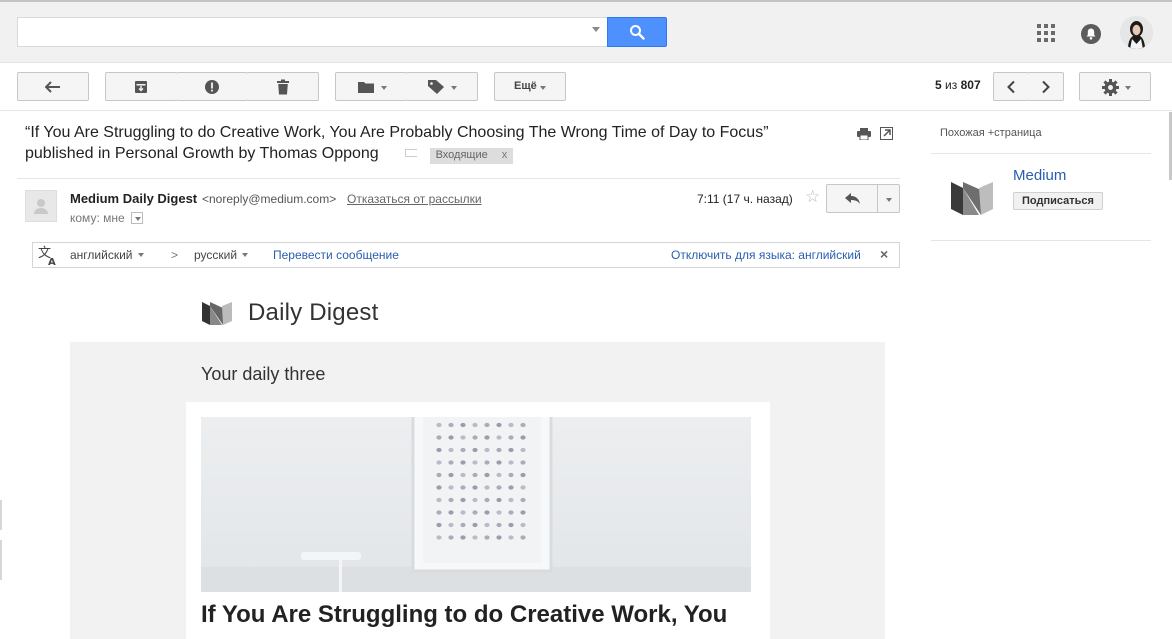  I want to click on reply-icon, so click(852, 198).